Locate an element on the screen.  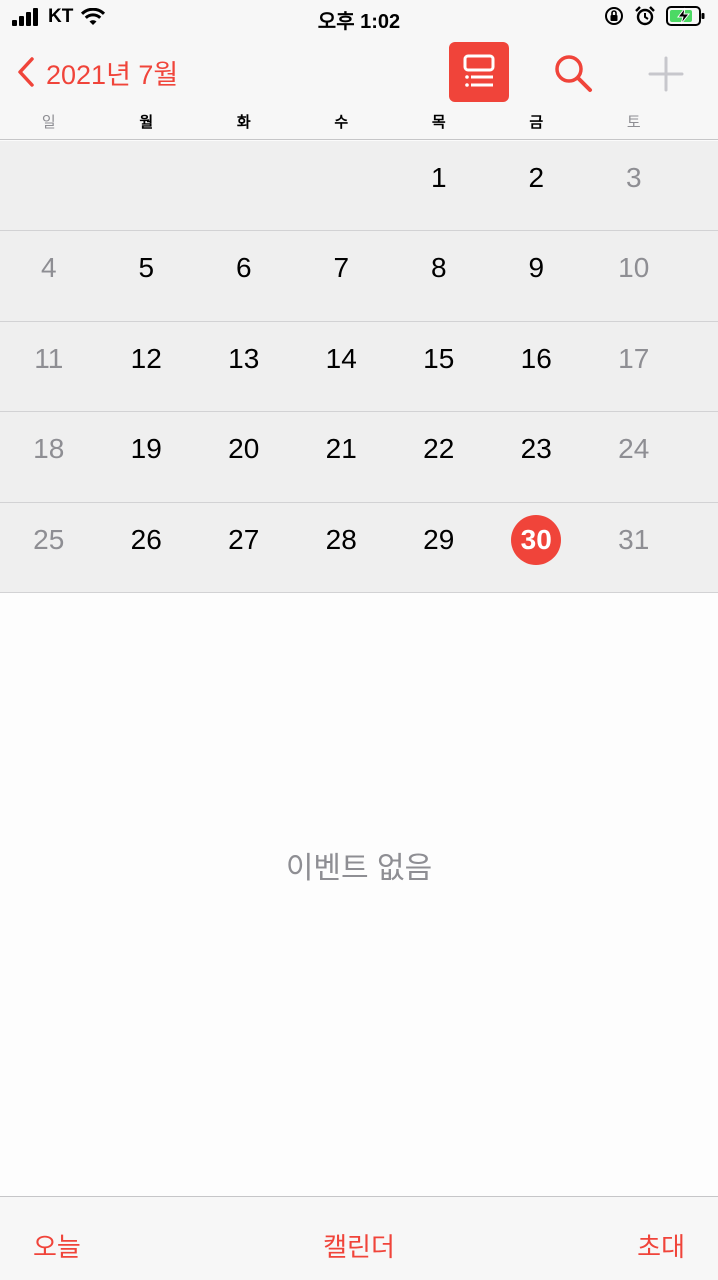
day-number: 9 is located at coordinates (536, 268).